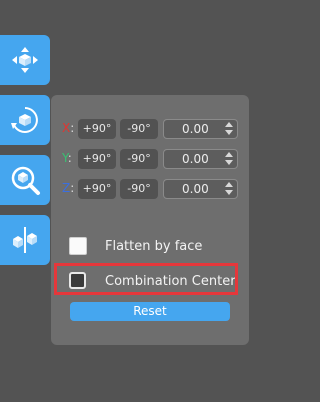 Image resolution: width=320 pixels, height=402 pixels. What do you see at coordinates (78, 246) in the screenshot?
I see `flatten-by-face-checkbox` at bounding box center [78, 246].